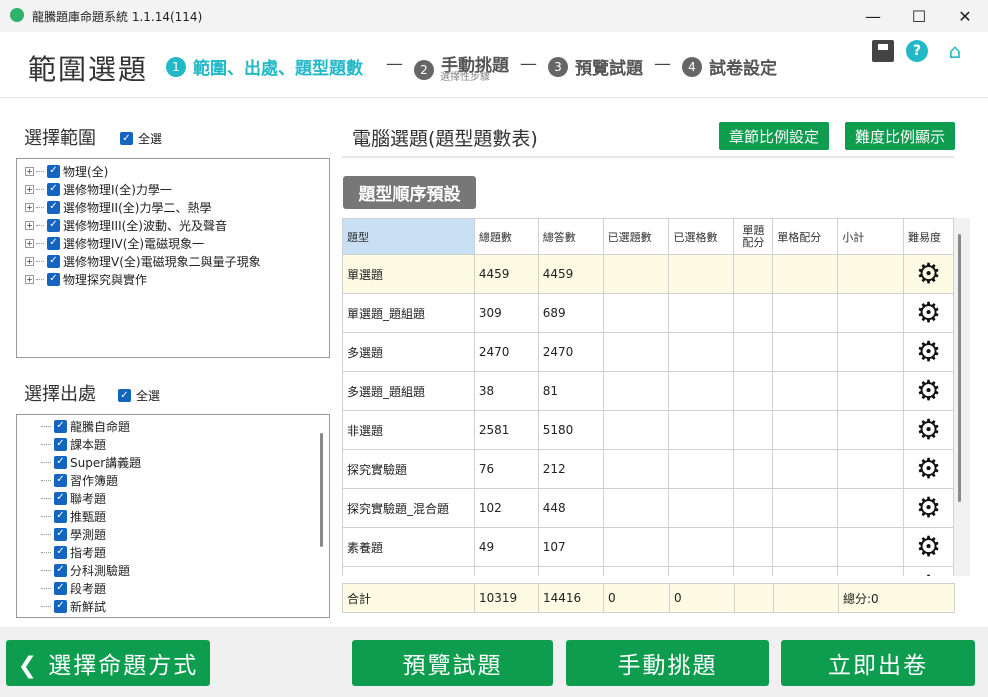 This screenshot has height=697, width=988. I want to click on tree-item: + ✓ 物理(全), so click(177, 171).